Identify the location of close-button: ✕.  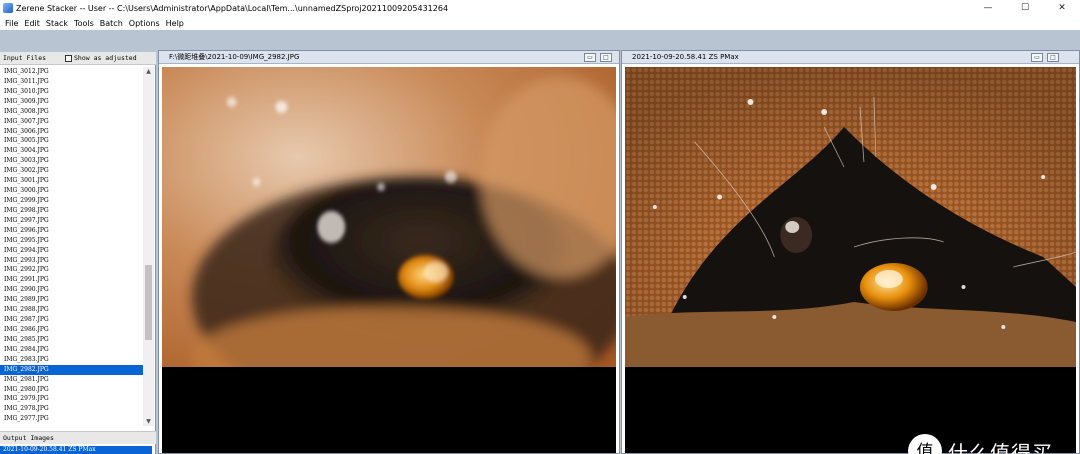
(1062, 8).